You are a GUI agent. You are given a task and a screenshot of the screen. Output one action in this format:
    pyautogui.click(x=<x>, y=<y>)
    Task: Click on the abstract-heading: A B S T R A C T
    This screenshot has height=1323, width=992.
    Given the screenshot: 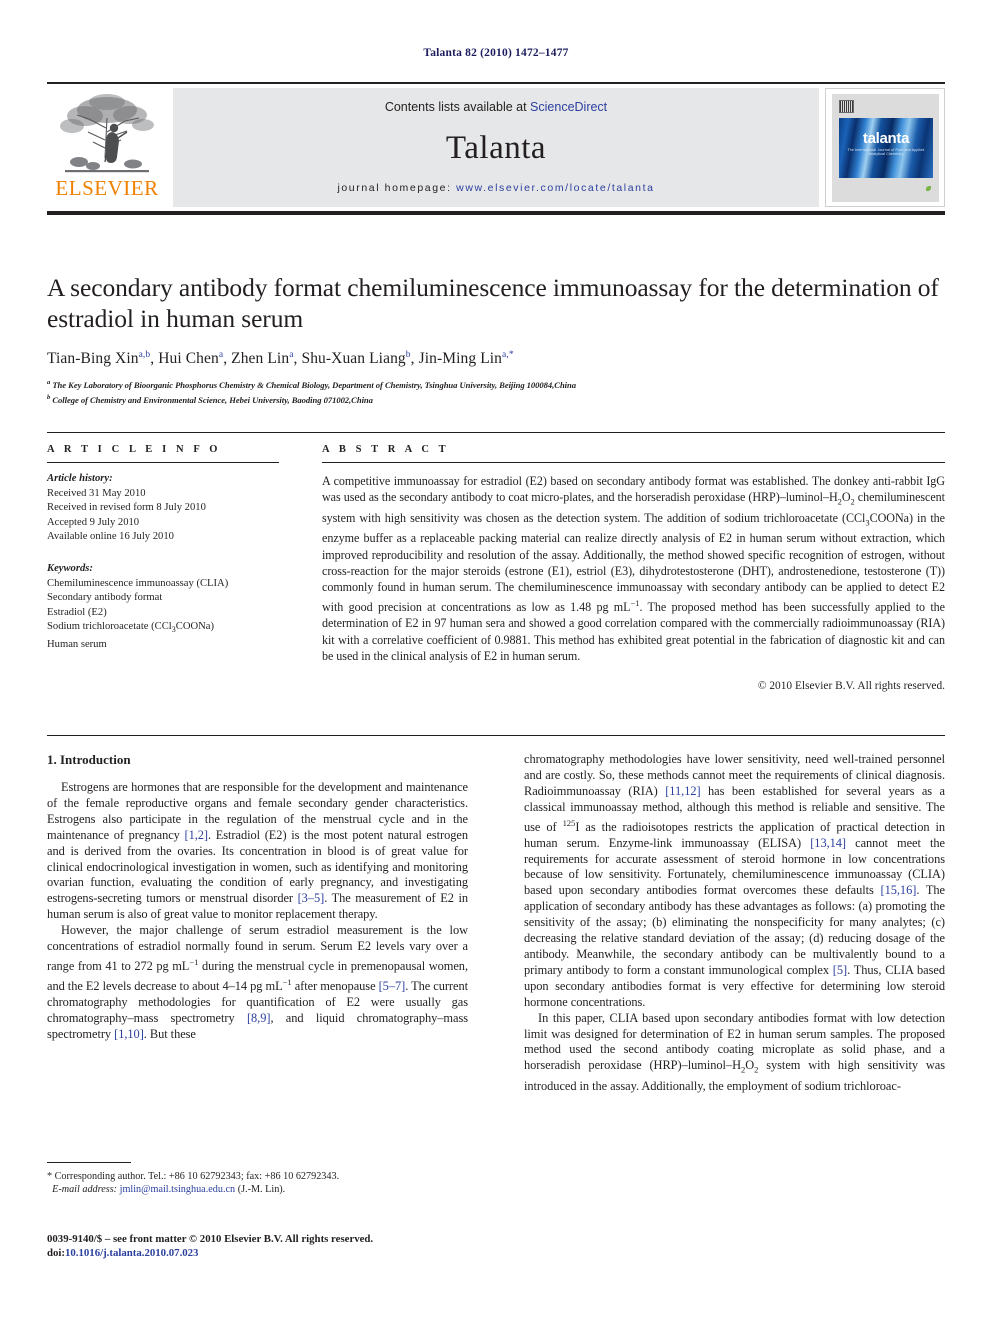 What is the action you would take?
    pyautogui.click(x=386, y=449)
    